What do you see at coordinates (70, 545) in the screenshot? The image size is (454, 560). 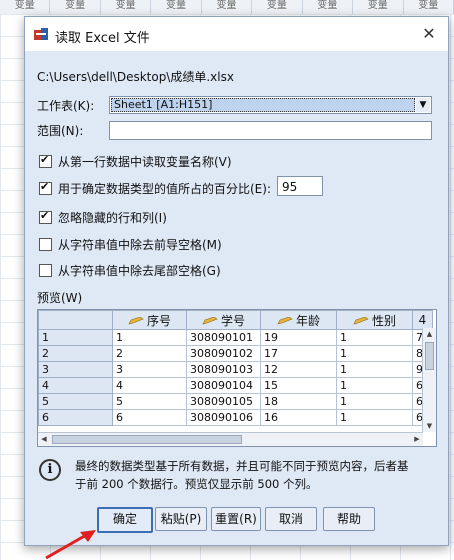 I see `annotation-arrow-icon` at bounding box center [70, 545].